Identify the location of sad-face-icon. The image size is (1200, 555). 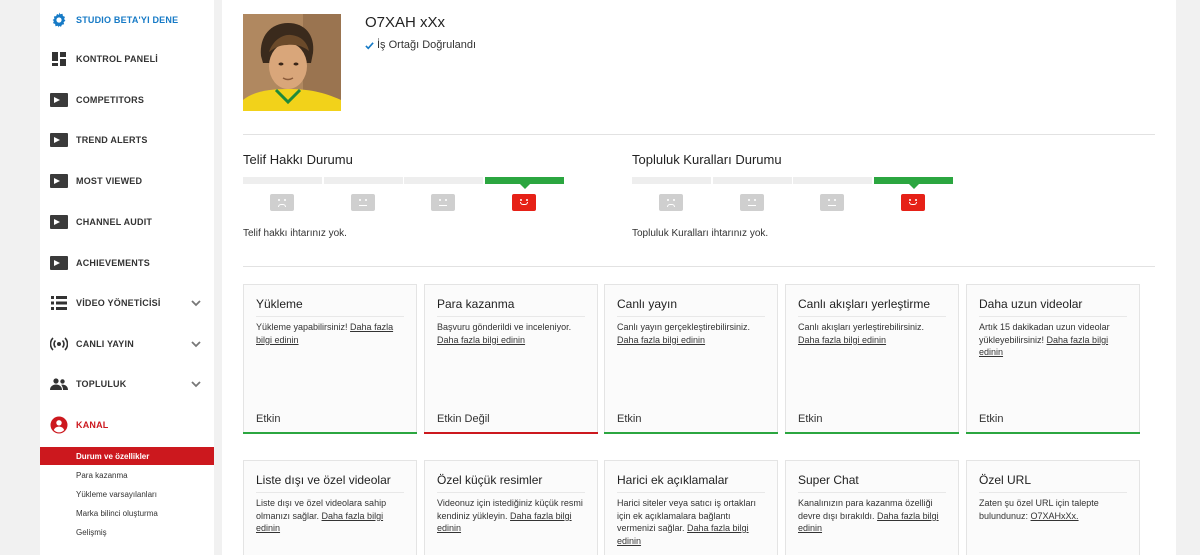
(671, 202).